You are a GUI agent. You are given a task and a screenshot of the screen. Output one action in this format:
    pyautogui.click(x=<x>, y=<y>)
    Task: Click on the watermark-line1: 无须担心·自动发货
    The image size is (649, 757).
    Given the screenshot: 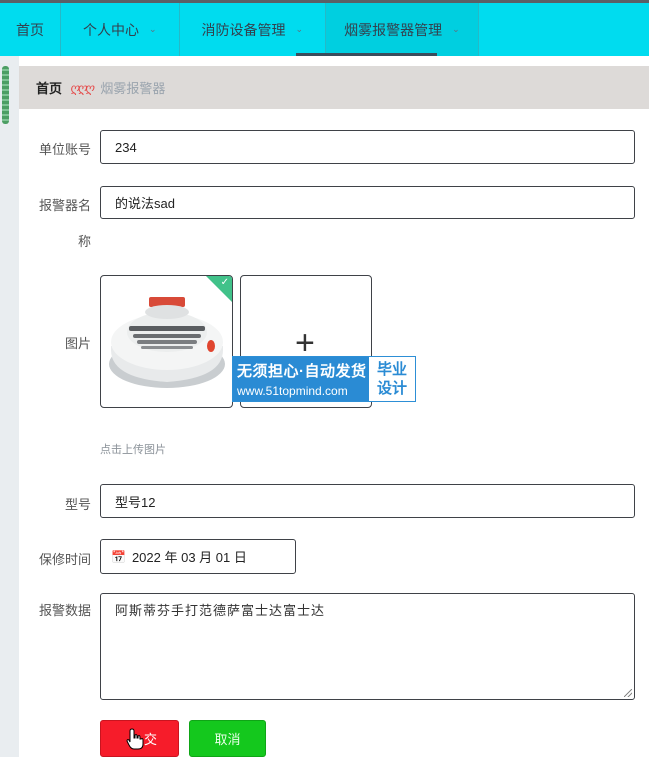 What is the action you would take?
    pyautogui.click(x=302, y=371)
    